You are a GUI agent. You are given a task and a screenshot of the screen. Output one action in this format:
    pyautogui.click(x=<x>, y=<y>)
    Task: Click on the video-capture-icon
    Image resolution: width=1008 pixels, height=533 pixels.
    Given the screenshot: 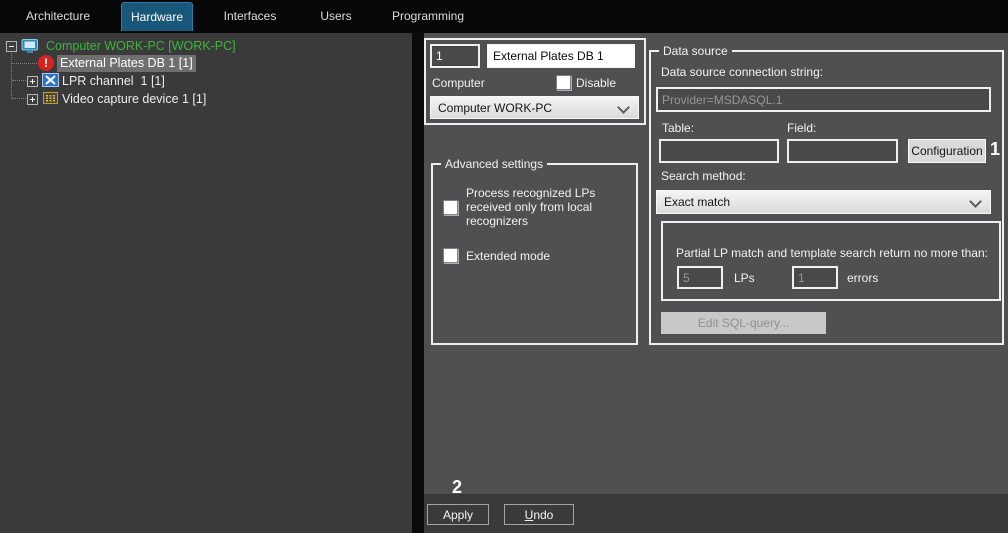 What is the action you would take?
    pyautogui.click(x=50, y=98)
    